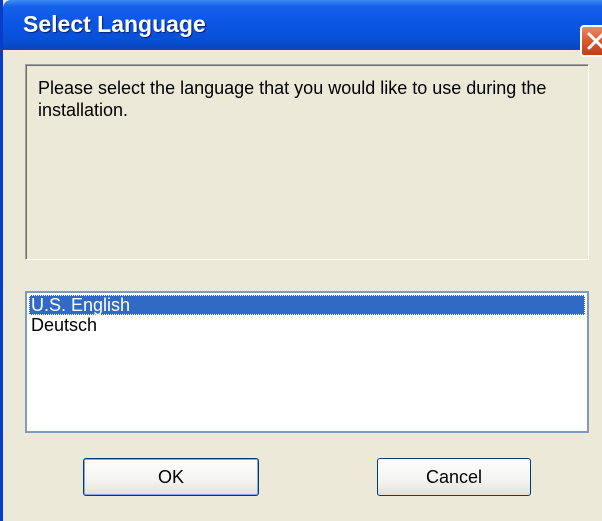 The image size is (602, 521). I want to click on window-title: Select Language, so click(114, 24).